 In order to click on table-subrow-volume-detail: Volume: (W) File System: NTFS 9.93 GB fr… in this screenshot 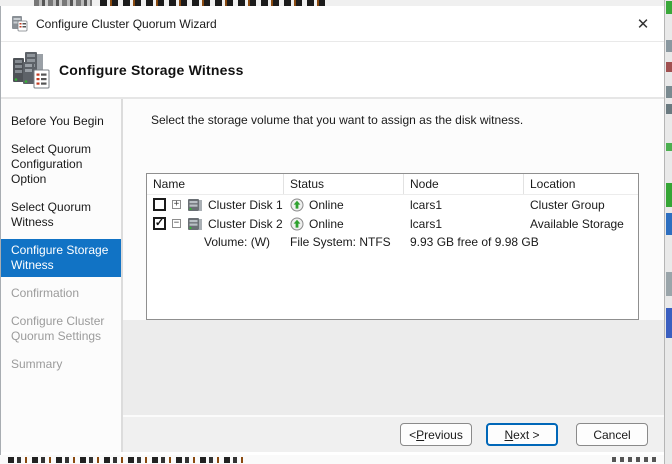, I will do `click(392, 242)`.